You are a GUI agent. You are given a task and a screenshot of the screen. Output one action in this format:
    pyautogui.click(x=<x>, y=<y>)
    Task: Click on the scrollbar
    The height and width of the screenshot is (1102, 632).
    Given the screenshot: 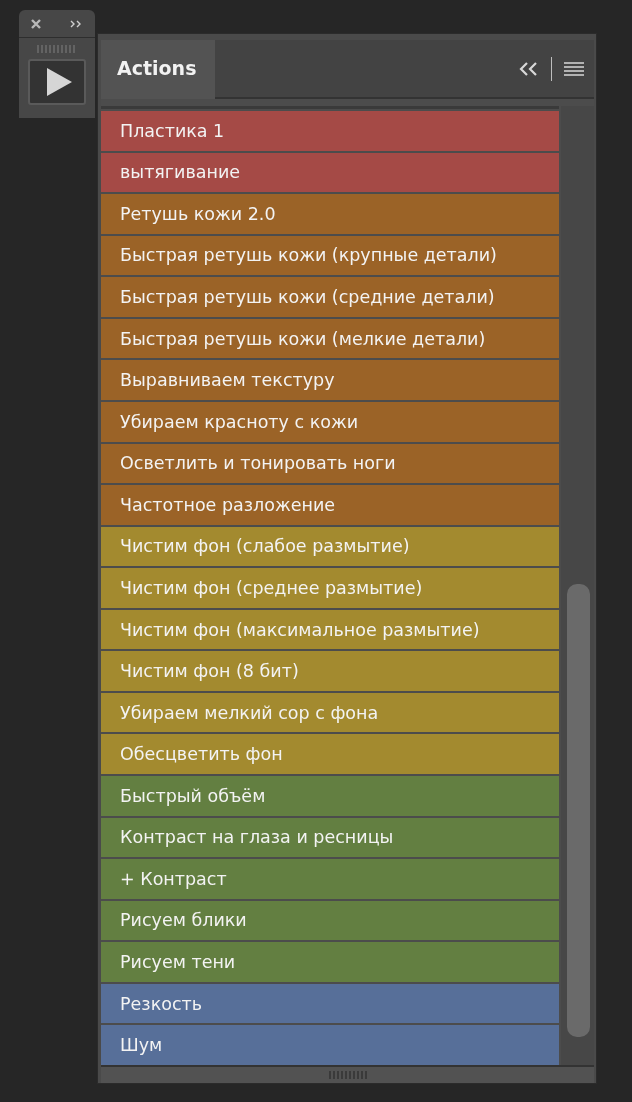 What is the action you would take?
    pyautogui.click(x=577, y=585)
    